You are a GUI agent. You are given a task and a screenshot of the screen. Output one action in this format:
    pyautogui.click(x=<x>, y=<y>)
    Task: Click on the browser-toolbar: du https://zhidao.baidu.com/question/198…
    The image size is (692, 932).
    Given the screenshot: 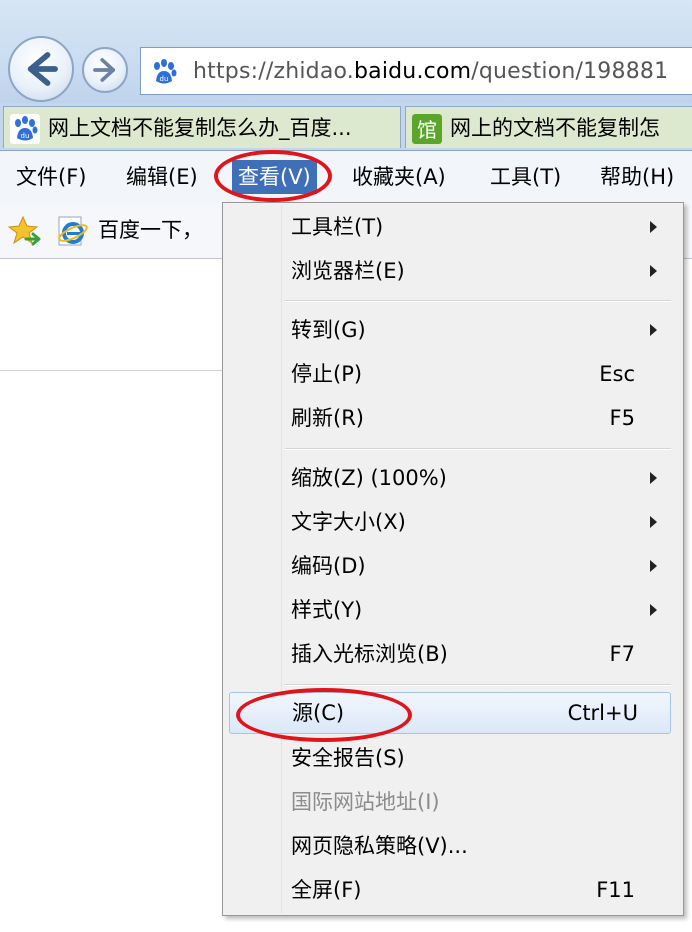 What is the action you would take?
    pyautogui.click(x=346, y=52)
    